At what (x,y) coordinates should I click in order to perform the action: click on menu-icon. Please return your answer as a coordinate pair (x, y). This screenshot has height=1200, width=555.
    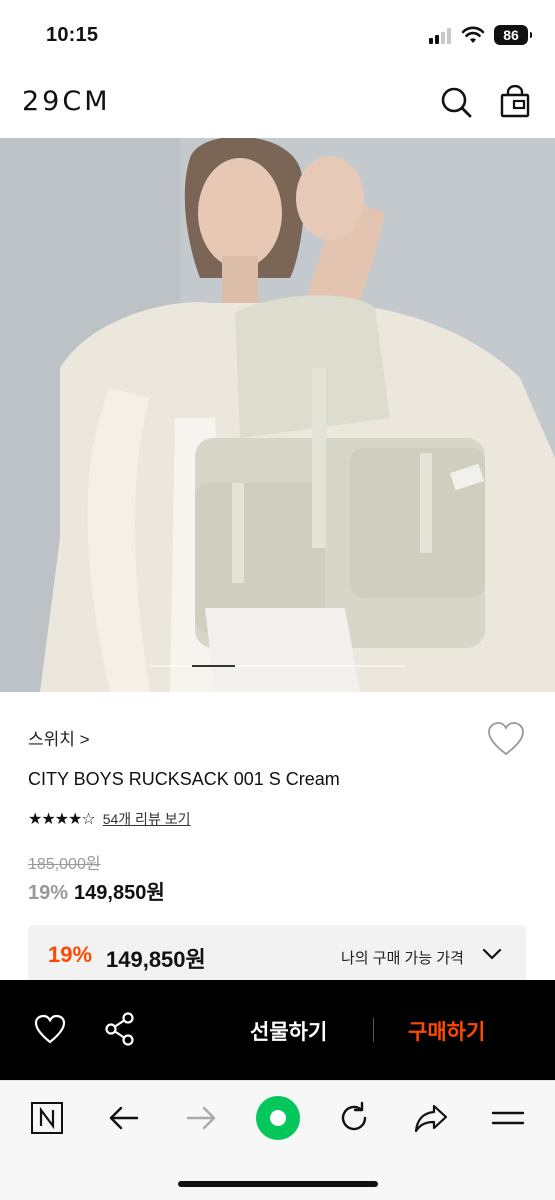
    Looking at the image, I should click on (508, 1118).